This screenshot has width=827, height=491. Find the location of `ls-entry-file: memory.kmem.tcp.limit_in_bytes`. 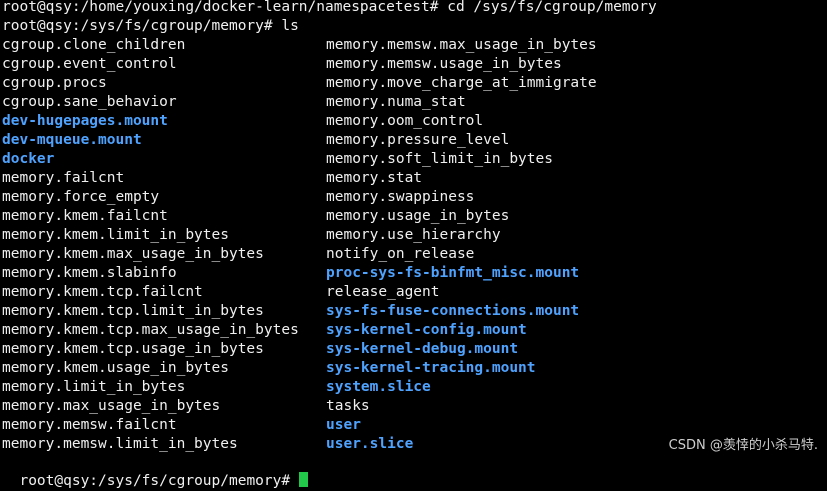

ls-entry-file: memory.kmem.tcp.limit_in_bytes is located at coordinates (133, 311).